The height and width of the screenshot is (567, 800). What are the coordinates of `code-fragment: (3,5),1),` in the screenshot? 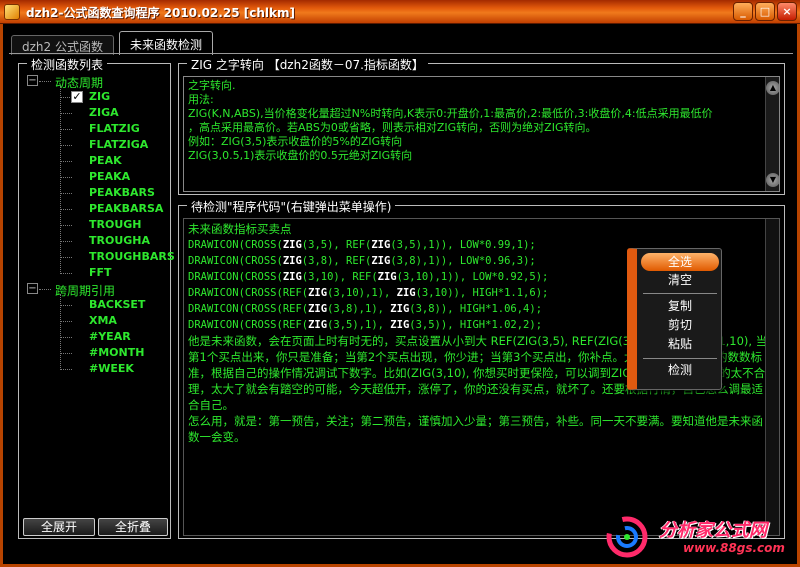 It's located at (359, 325).